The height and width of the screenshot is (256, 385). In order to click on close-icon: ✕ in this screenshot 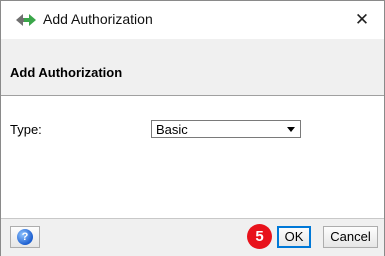, I will do `click(362, 19)`.